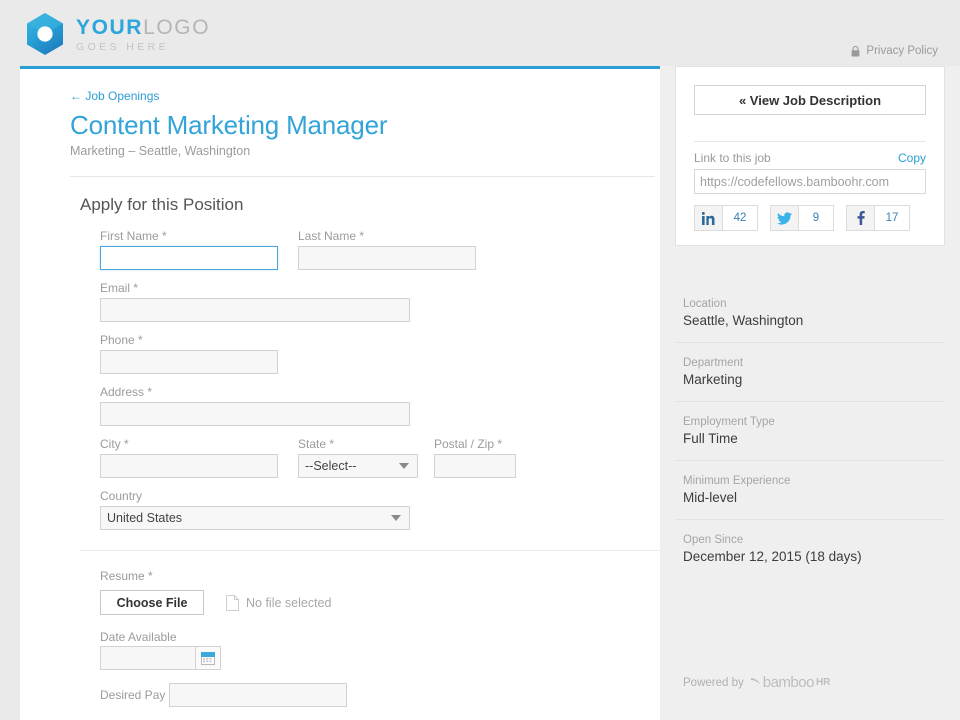  I want to click on facebook-share-button: 17, so click(878, 218).